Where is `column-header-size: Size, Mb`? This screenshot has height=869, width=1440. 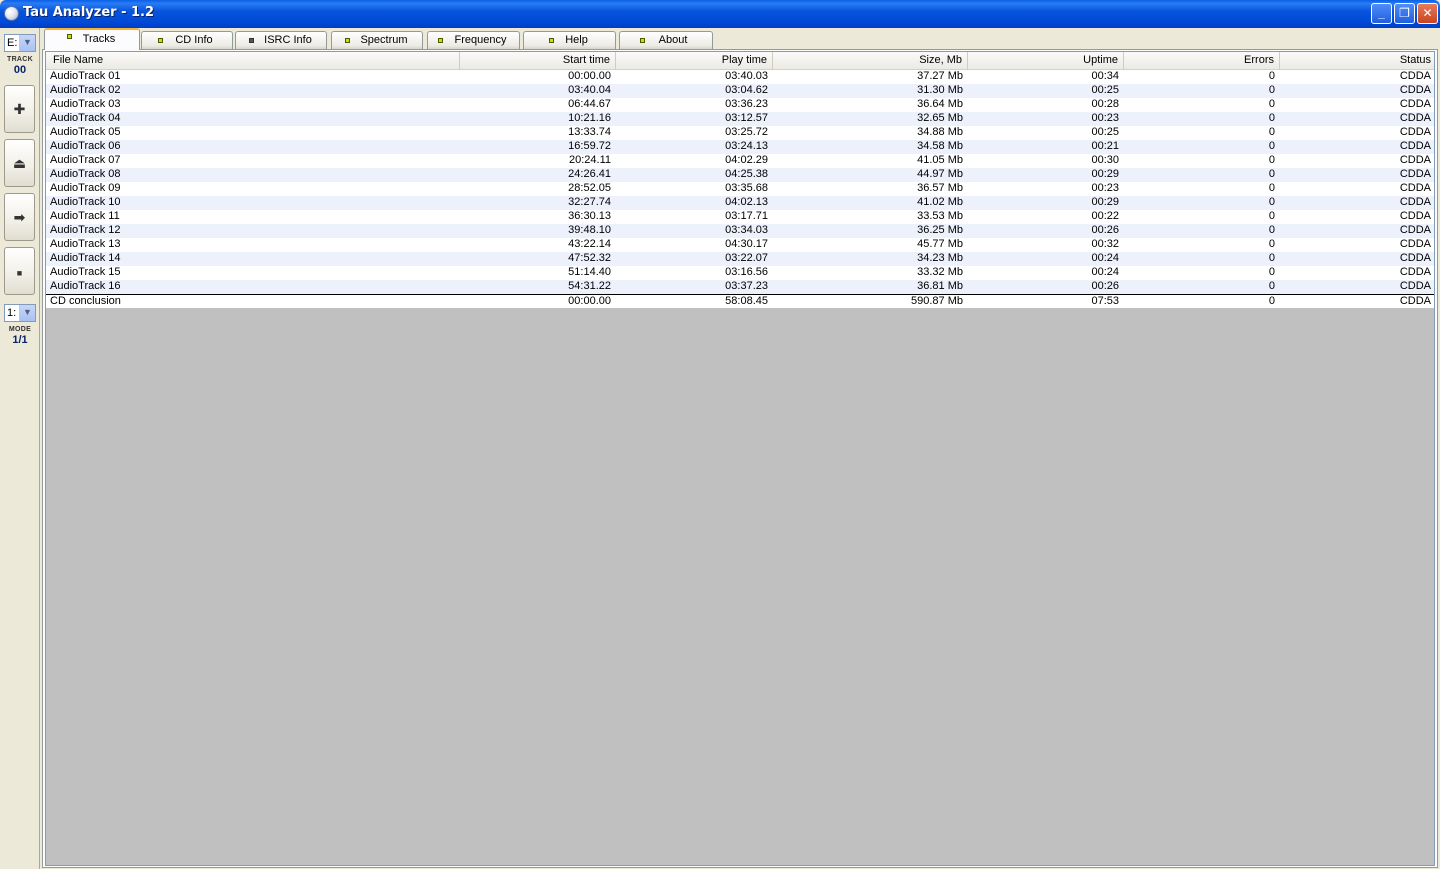 column-header-size: Size, Mb is located at coordinates (870, 61).